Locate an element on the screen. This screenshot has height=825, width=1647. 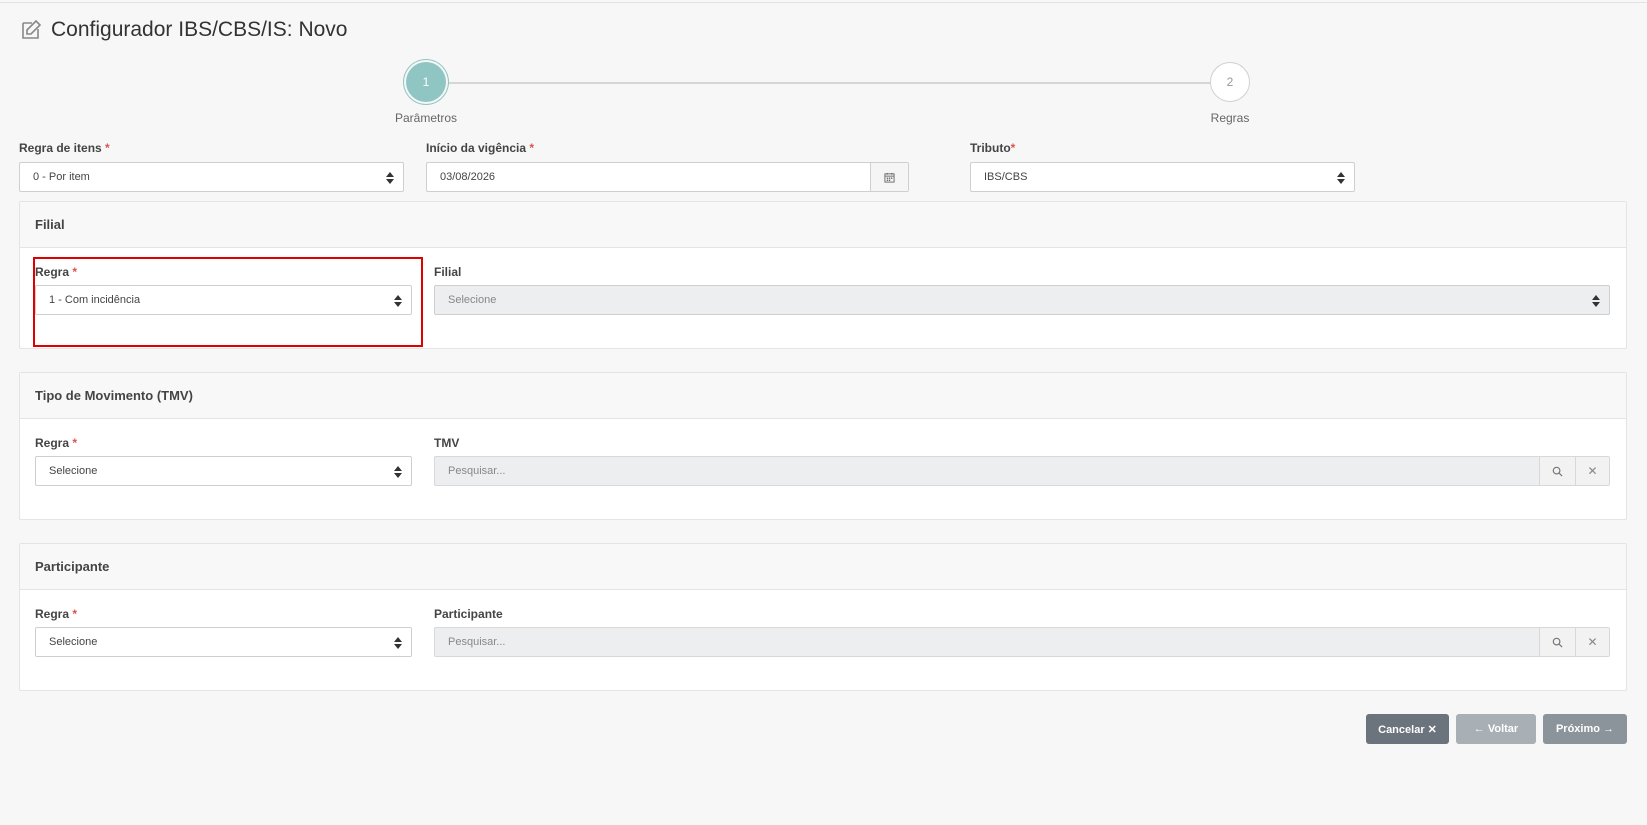
step-parametros: 1 Parâmetros is located at coordinates (426, 93).